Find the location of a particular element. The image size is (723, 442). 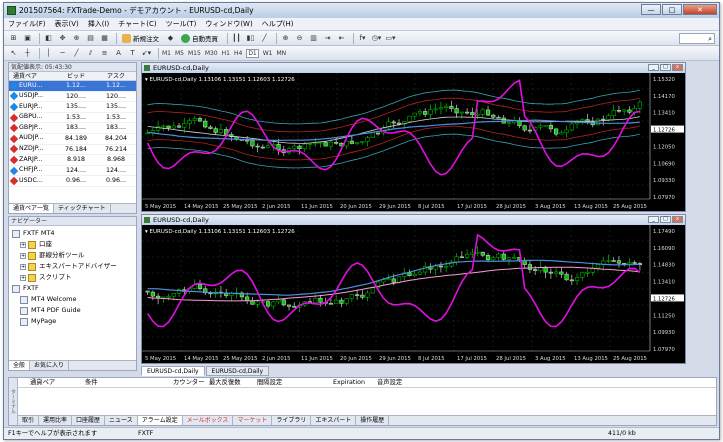

navigator-icon: ✥ is located at coordinates (62, 38).